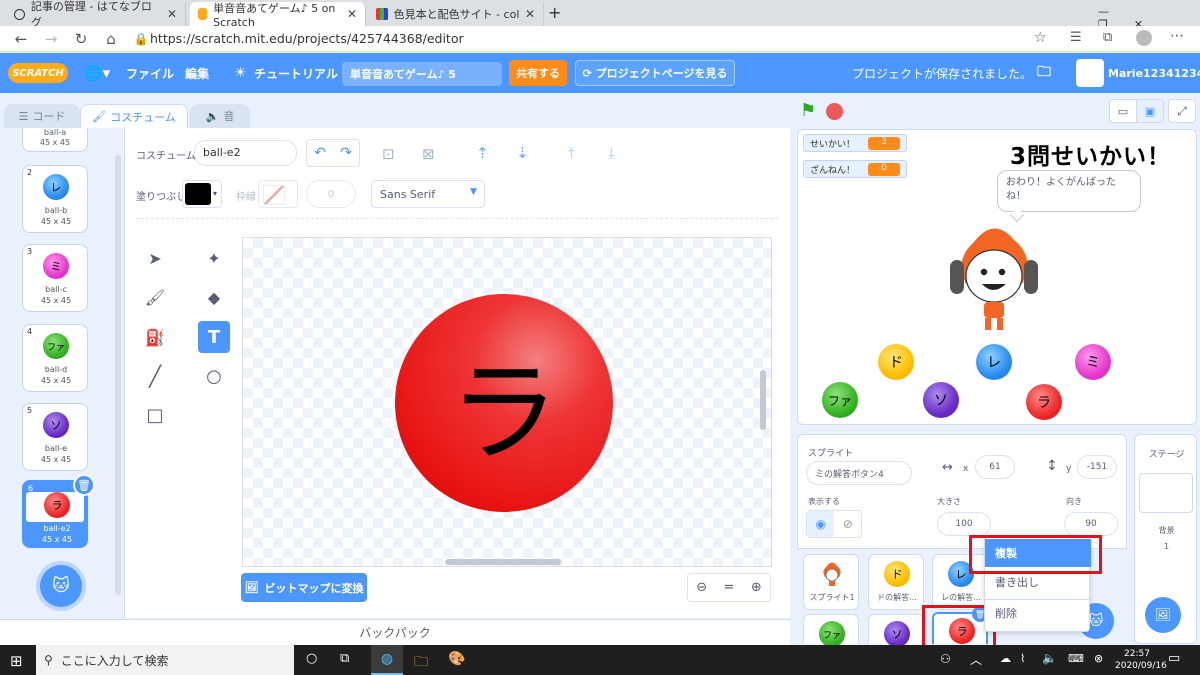  I want to click on green-flag-icon: ⚑, so click(808, 110).